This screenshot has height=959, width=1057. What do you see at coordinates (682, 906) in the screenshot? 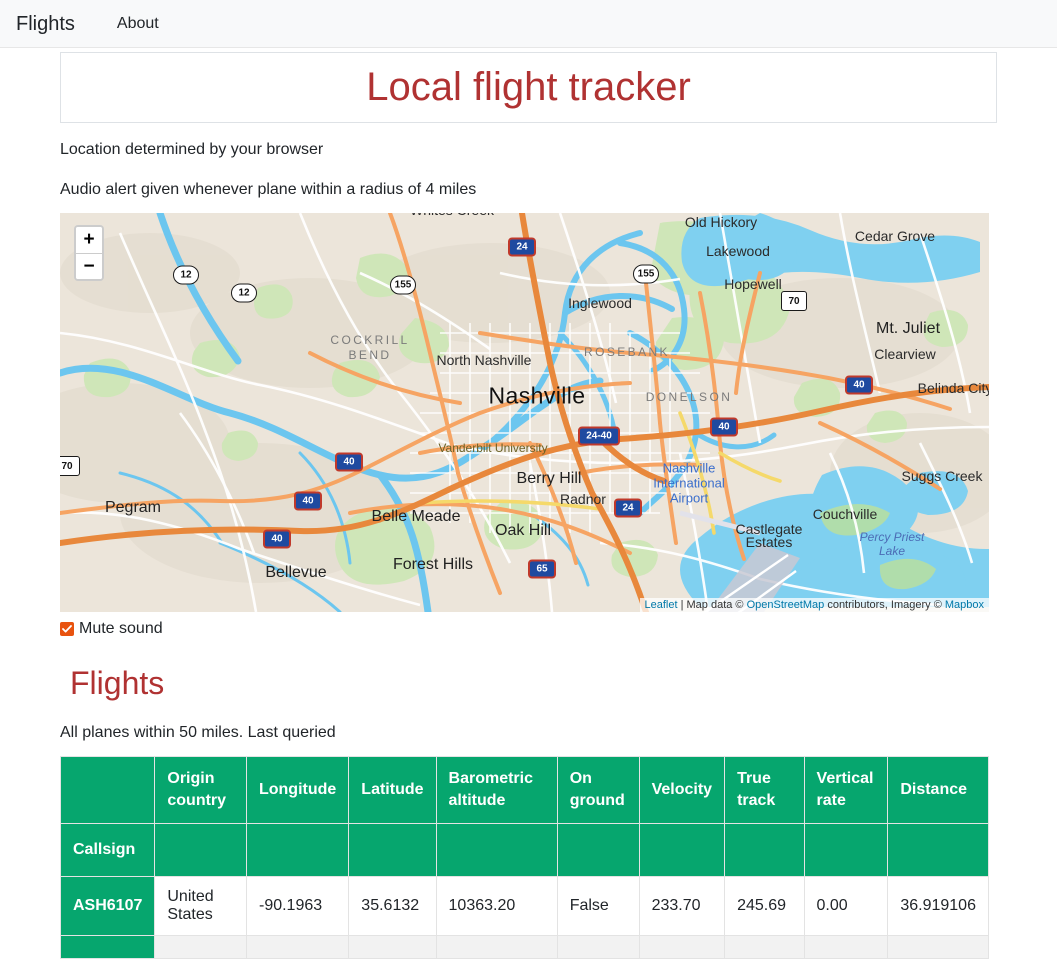
I see `cell-velocity: 233.70` at bounding box center [682, 906].